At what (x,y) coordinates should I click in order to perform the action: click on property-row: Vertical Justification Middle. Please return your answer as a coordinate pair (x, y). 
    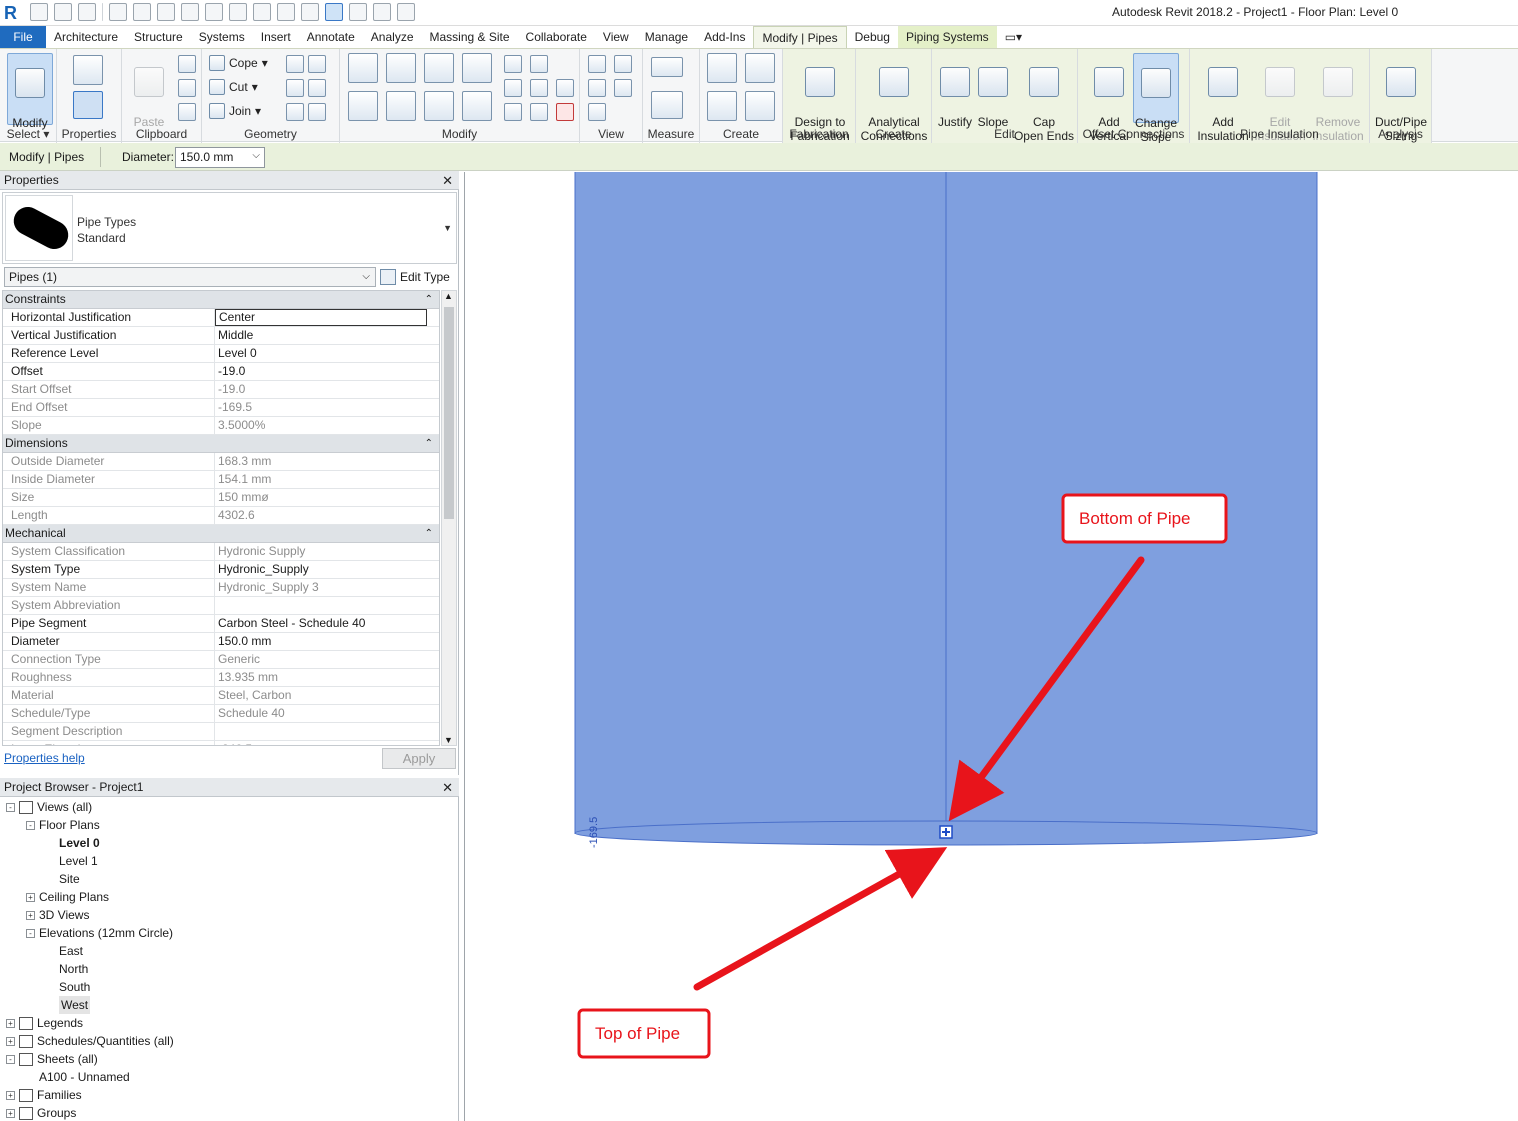
    Looking at the image, I should click on (221, 336).